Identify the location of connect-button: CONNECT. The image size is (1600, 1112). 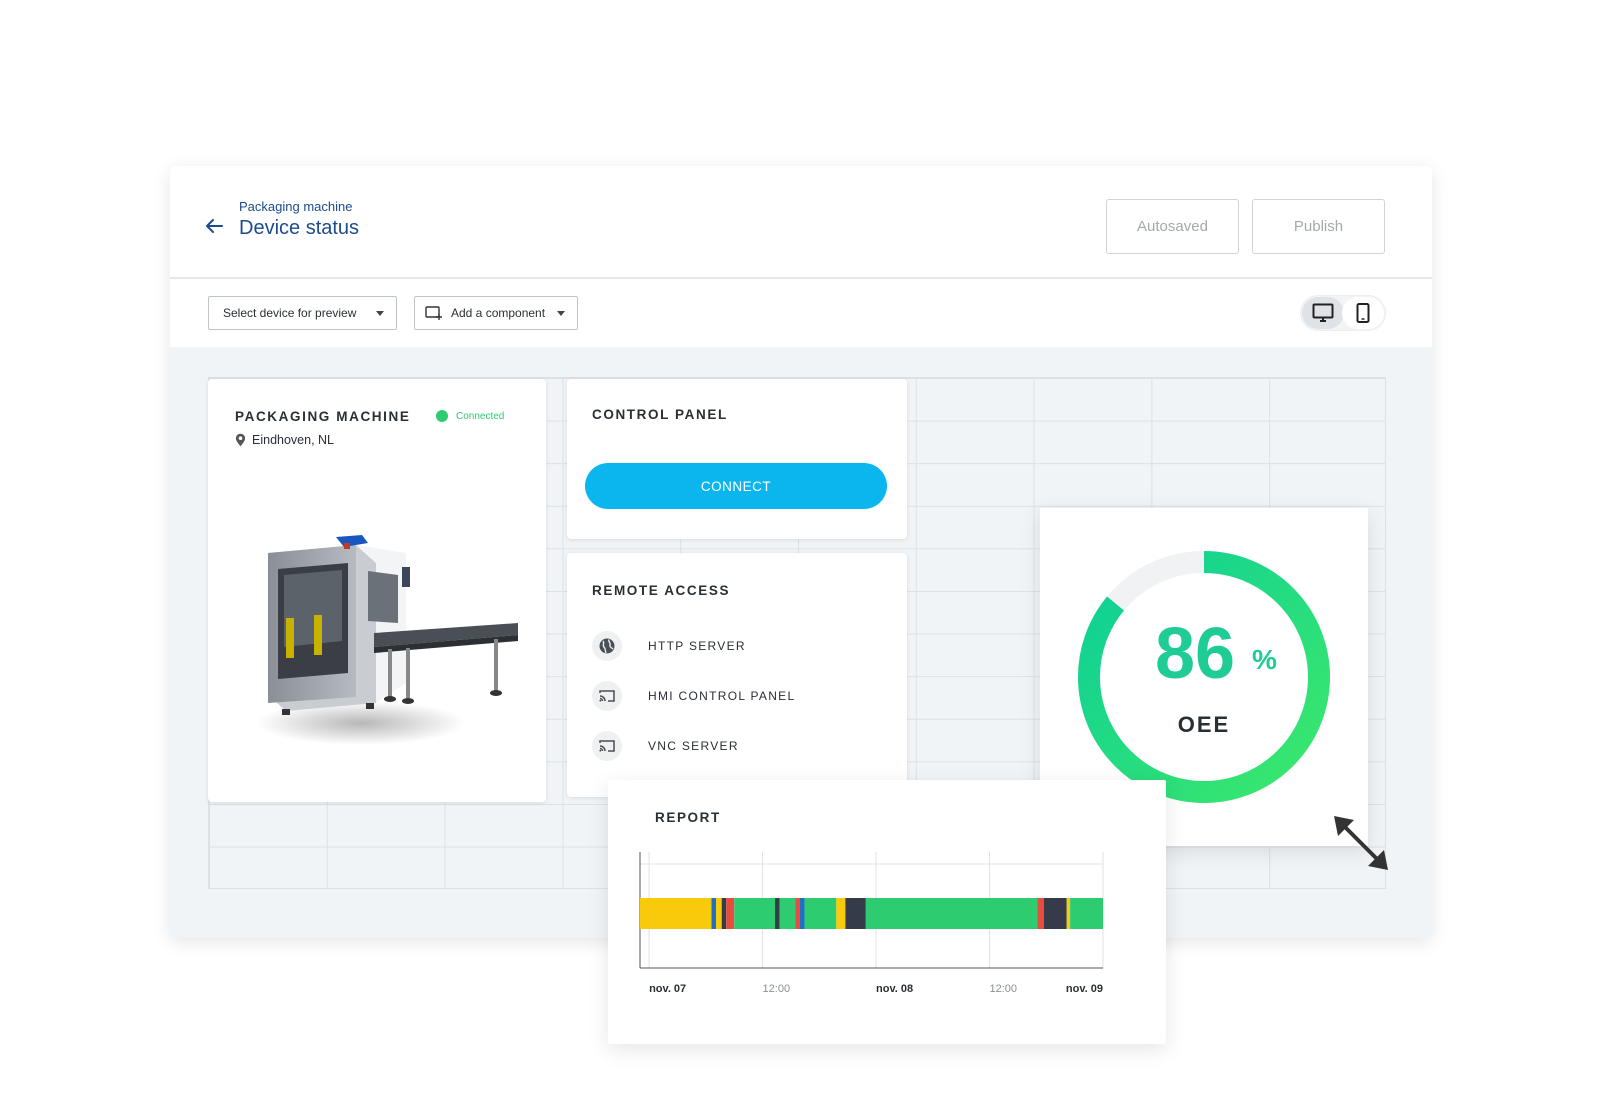
(736, 486).